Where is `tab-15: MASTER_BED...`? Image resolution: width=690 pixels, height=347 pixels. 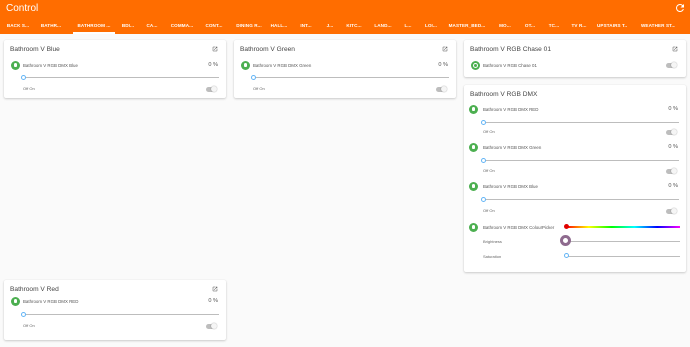
tab-15: MASTER_BED... is located at coordinates (467, 26).